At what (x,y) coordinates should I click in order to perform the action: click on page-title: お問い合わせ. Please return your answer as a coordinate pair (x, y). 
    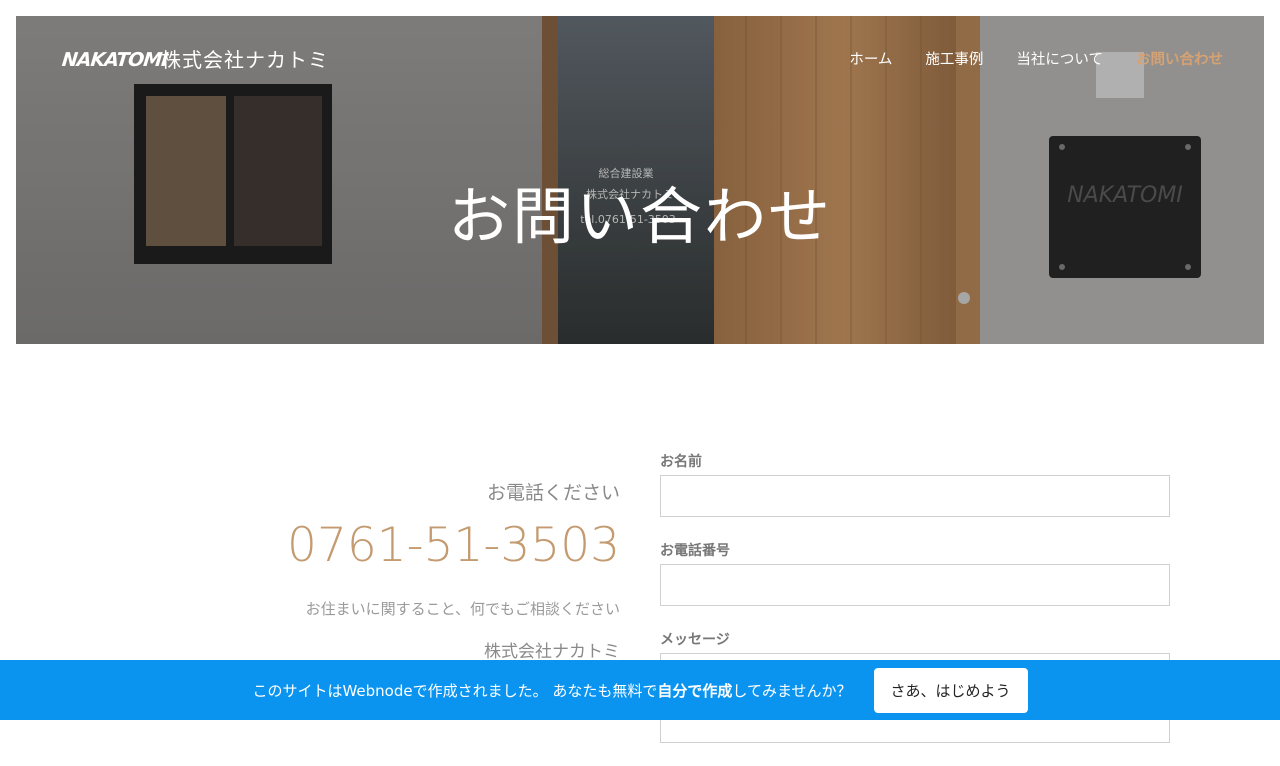
    Looking at the image, I should click on (639, 216).